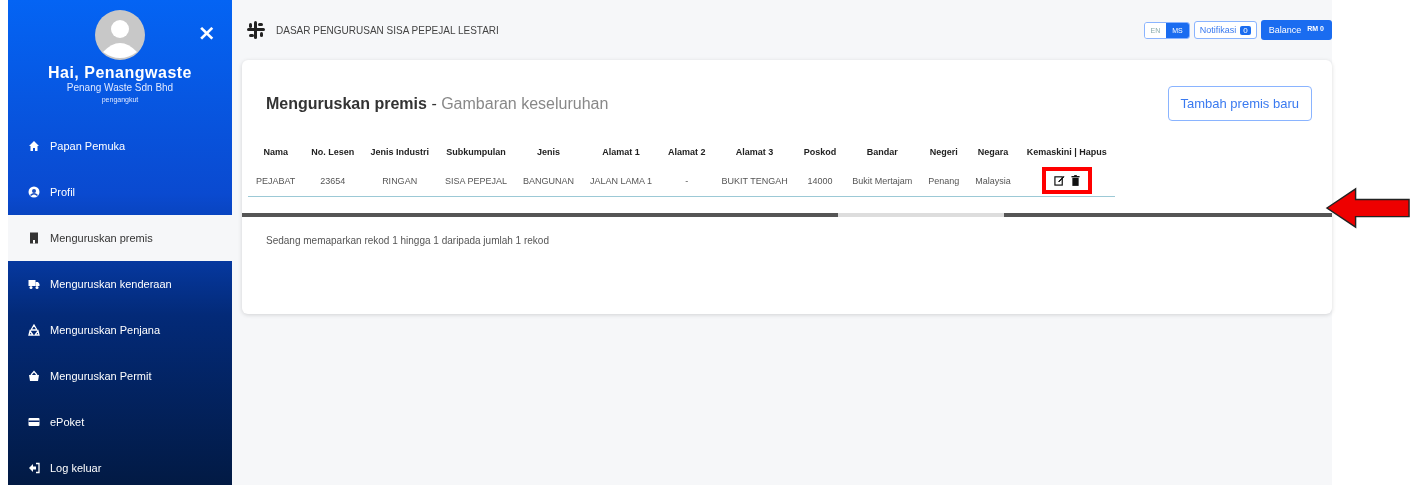 This screenshot has height=485, width=1420. I want to click on edit-icon, so click(1059, 180).